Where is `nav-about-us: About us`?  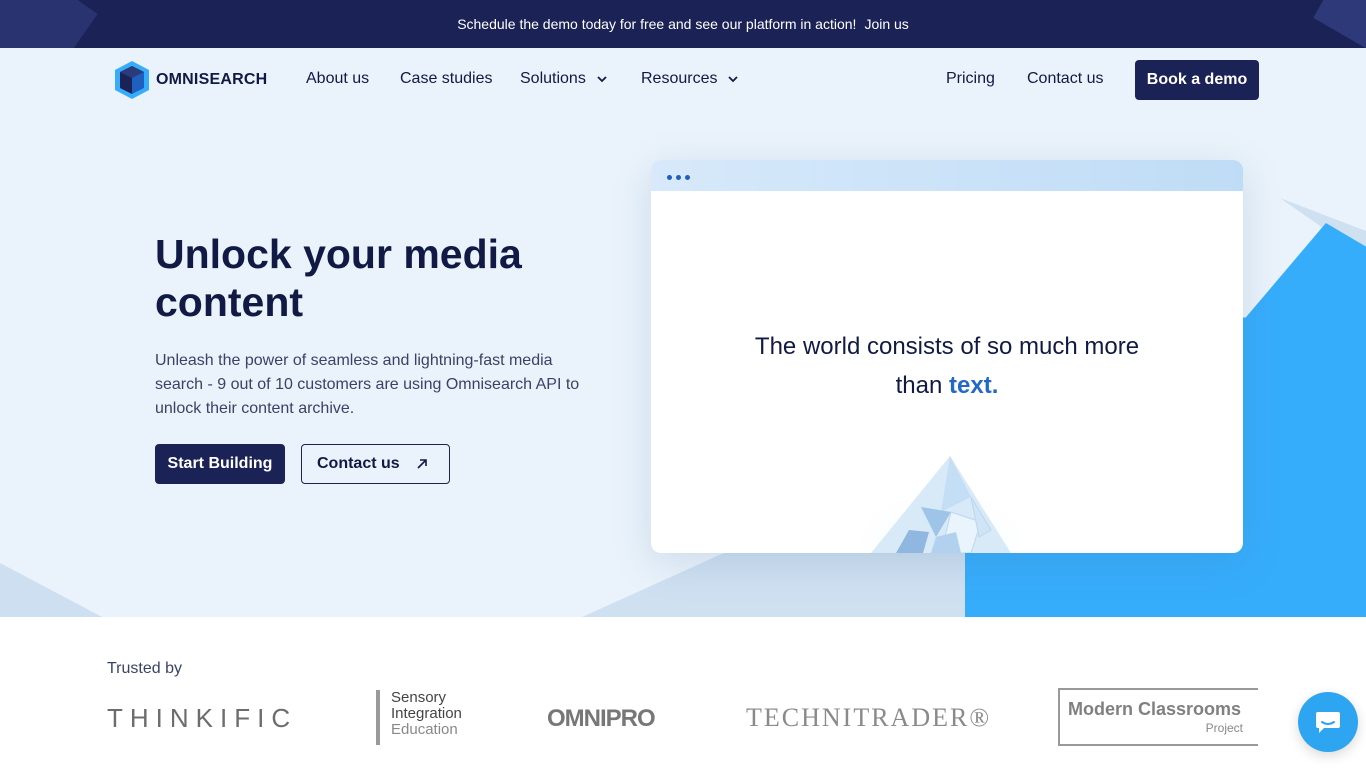
nav-about-us: About us is located at coordinates (337, 79).